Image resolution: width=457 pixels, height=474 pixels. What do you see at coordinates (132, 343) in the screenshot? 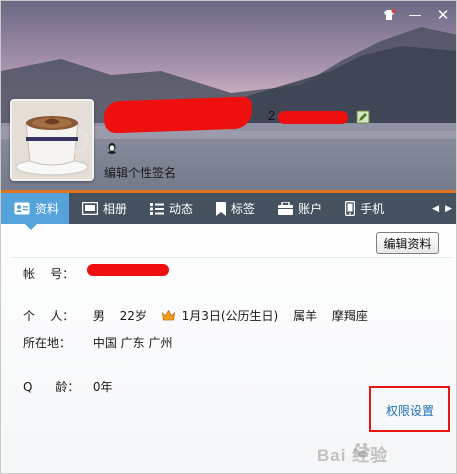
I see `location-value: 中国 广东 广州` at bounding box center [132, 343].